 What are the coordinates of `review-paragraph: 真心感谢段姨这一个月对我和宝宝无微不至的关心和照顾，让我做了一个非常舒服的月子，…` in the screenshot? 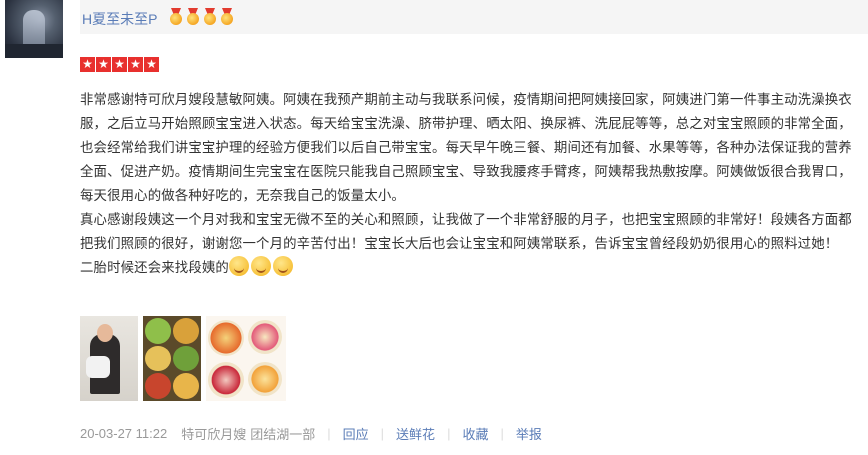 It's located at (466, 231).